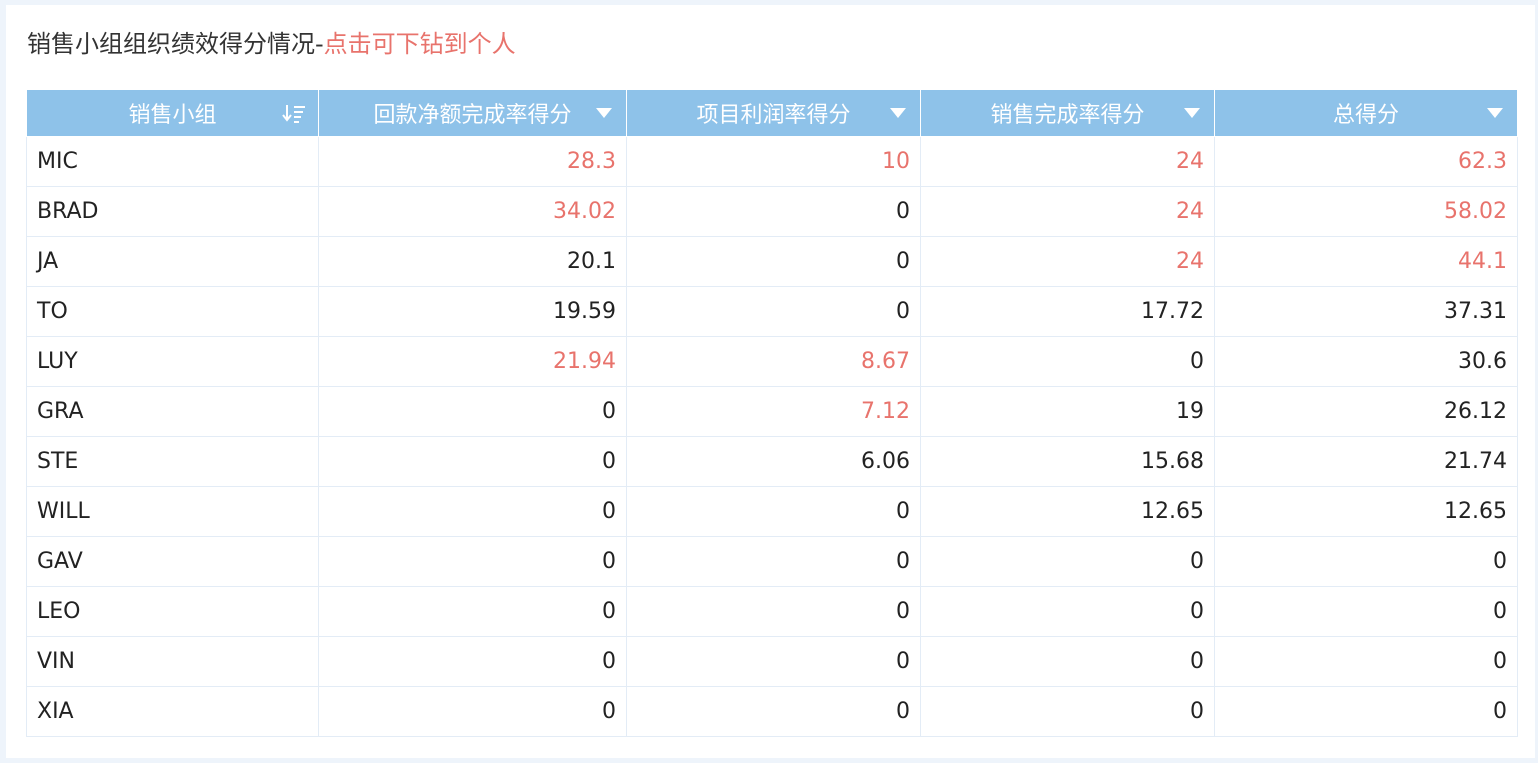 The height and width of the screenshot is (763, 1538). What do you see at coordinates (172, 161) in the screenshot?
I see `group-name-cell: MIC` at bounding box center [172, 161].